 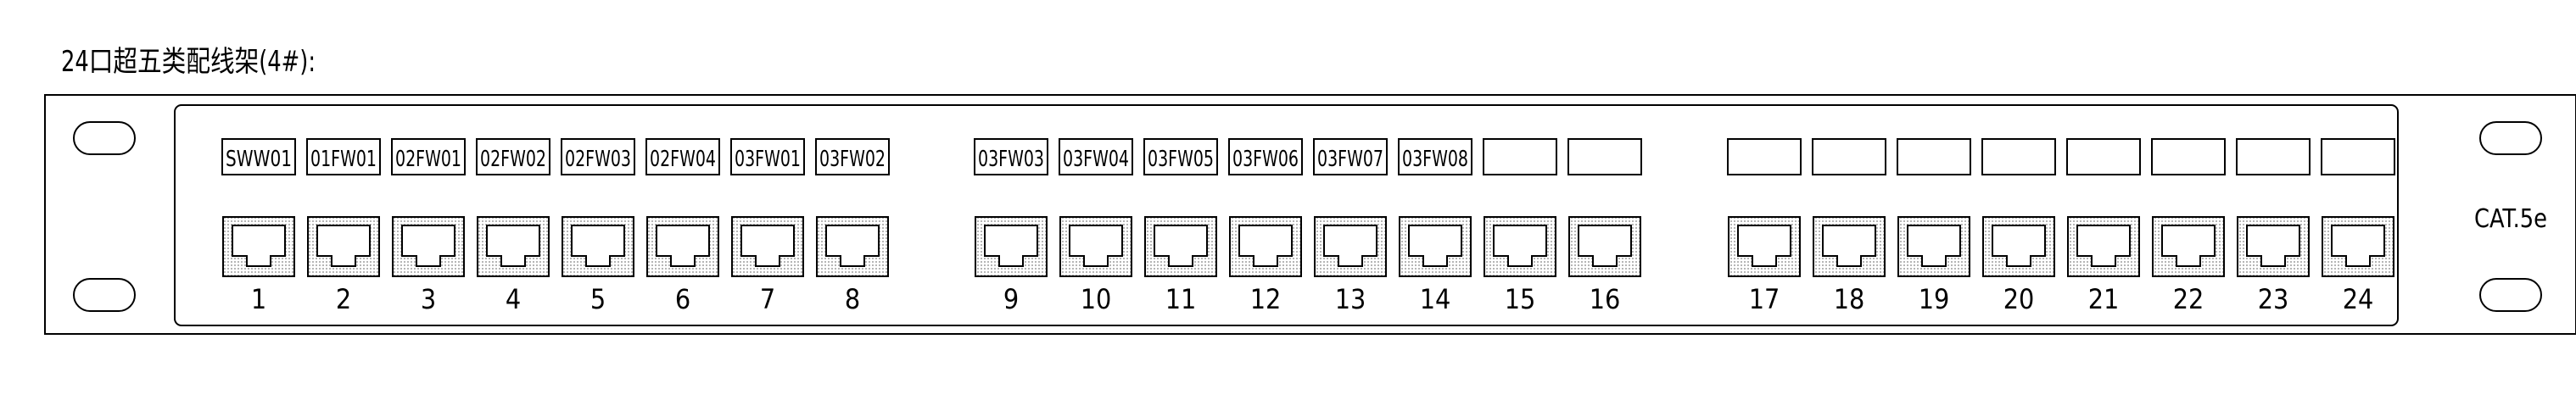 What do you see at coordinates (682, 299) in the screenshot?
I see `port-number: 6` at bounding box center [682, 299].